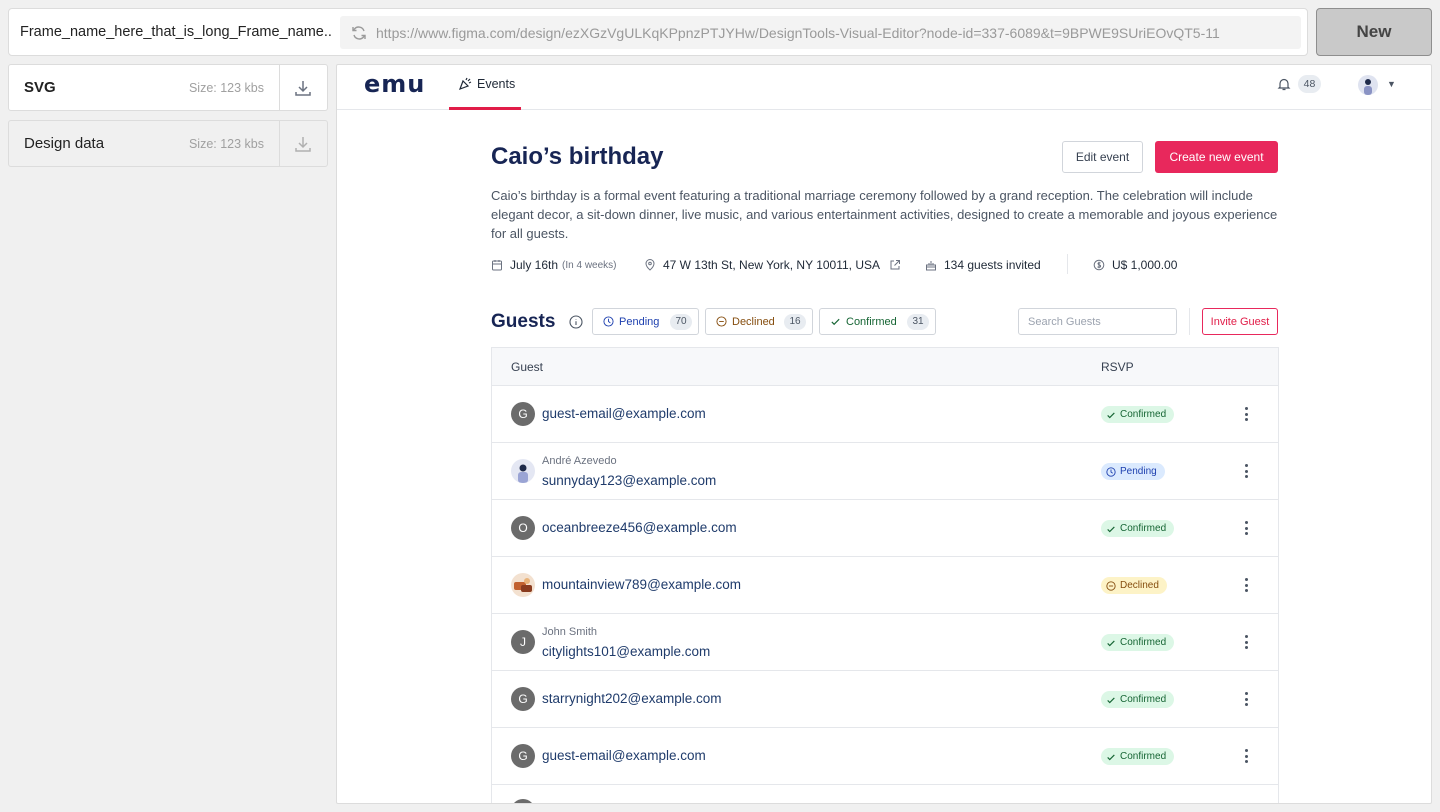 The image size is (1440, 812). What do you see at coordinates (1216, 157) in the screenshot?
I see `create-event-button: Create new event` at bounding box center [1216, 157].